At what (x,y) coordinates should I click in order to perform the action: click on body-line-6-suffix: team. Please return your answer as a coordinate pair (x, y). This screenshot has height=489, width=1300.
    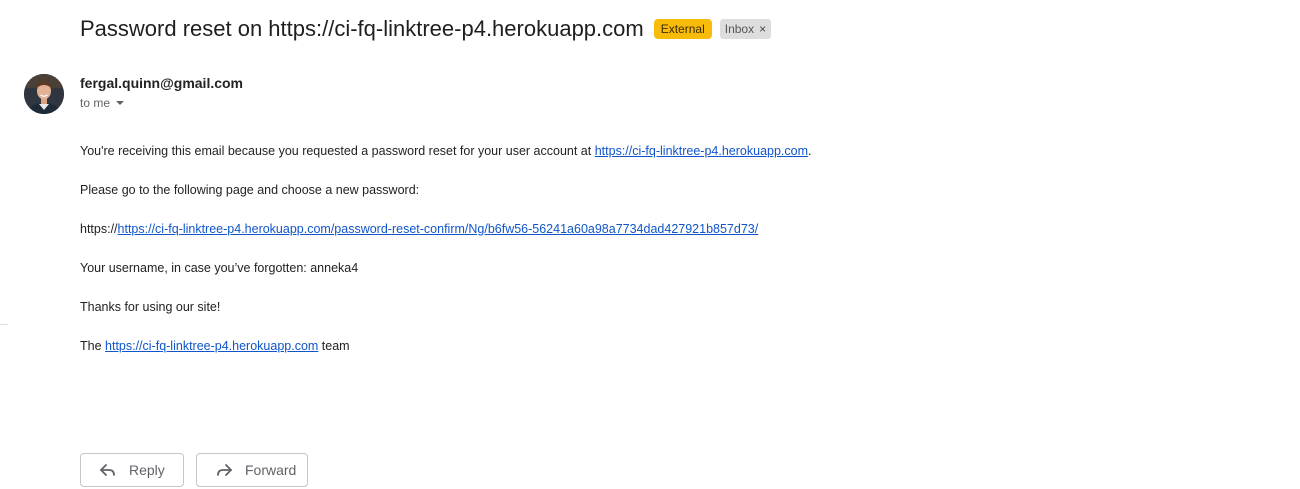
    Looking at the image, I should click on (334, 346).